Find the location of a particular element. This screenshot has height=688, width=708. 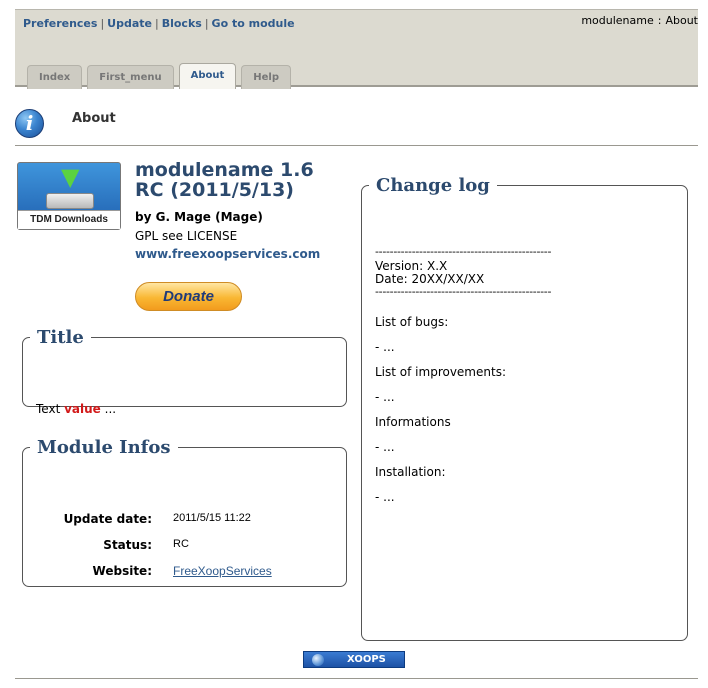

download-arrow-icon: ▼ is located at coordinates (70, 177).